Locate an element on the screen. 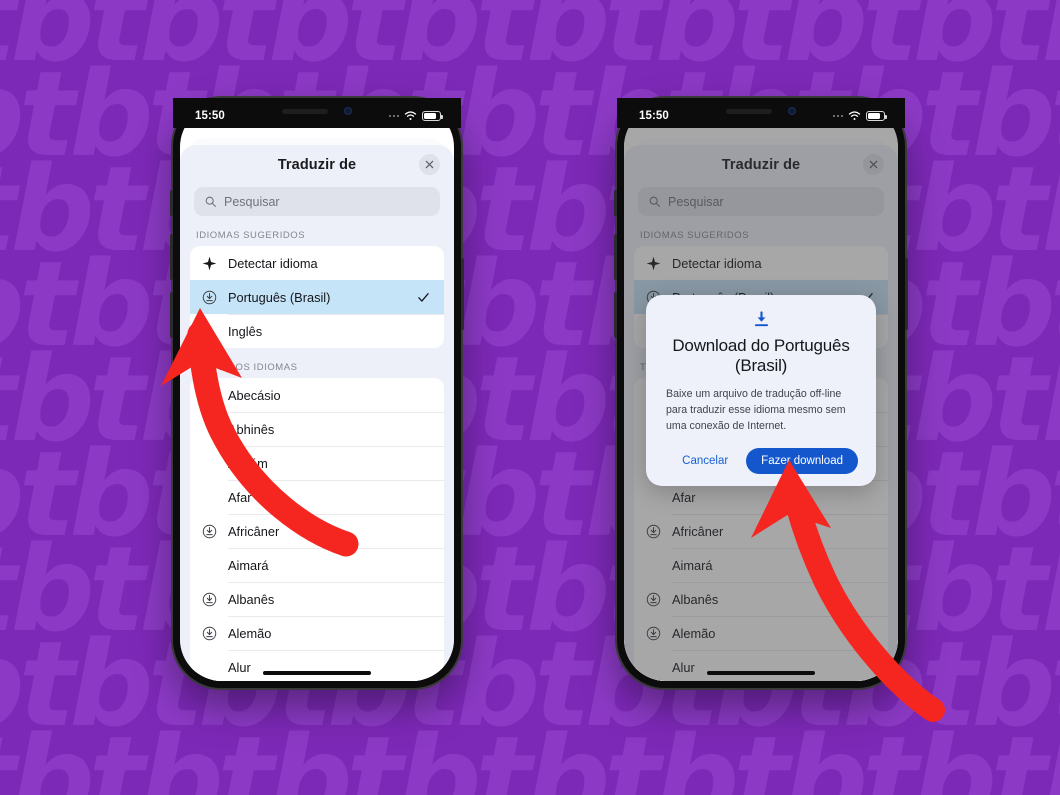  list-item-label: Alemão is located at coordinates (250, 633).